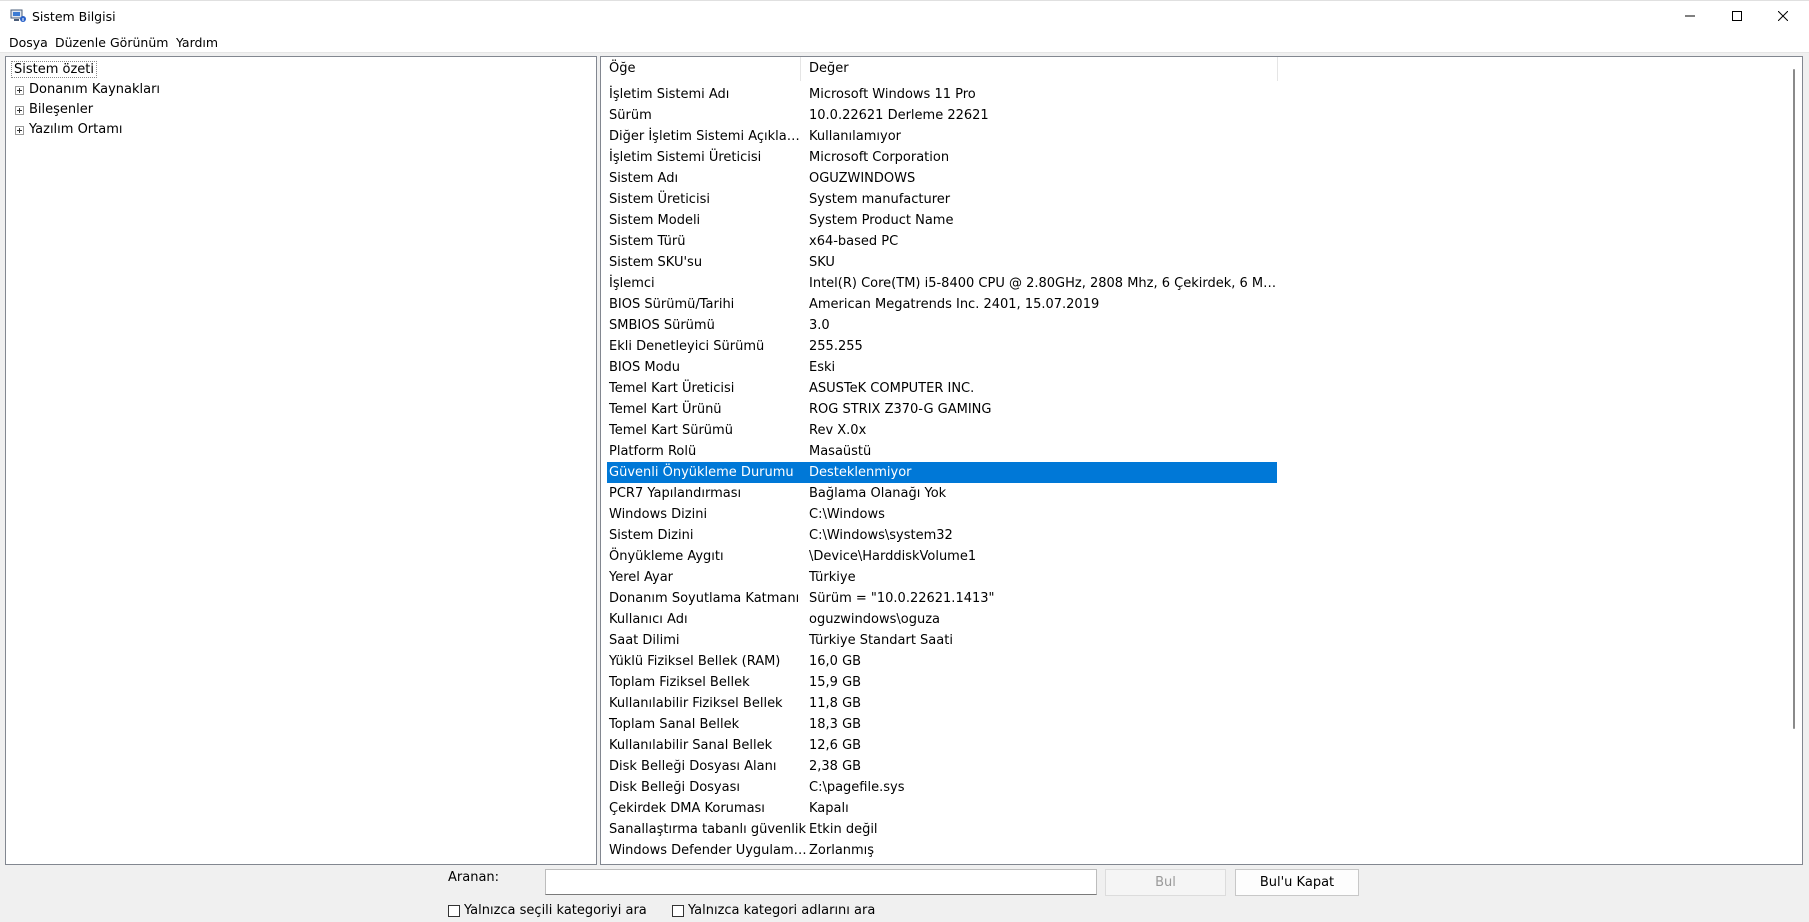 This screenshot has height=922, width=1809. I want to click on table-row: Saat Dilimi Türkiye Standart Saati, so click(942, 640).